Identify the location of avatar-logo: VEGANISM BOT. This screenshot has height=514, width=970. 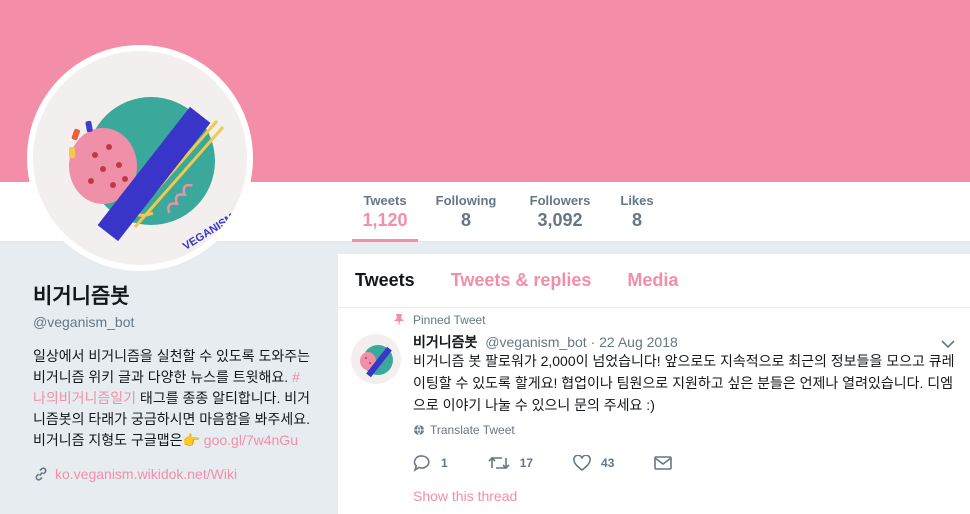
(140, 158).